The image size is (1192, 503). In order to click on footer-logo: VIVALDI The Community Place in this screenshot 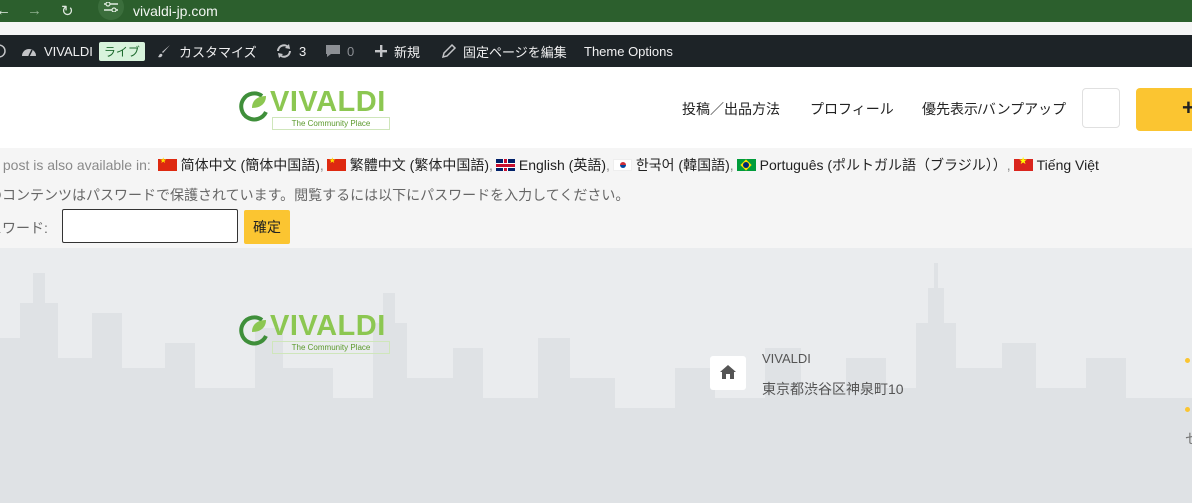, I will do `click(314, 332)`.